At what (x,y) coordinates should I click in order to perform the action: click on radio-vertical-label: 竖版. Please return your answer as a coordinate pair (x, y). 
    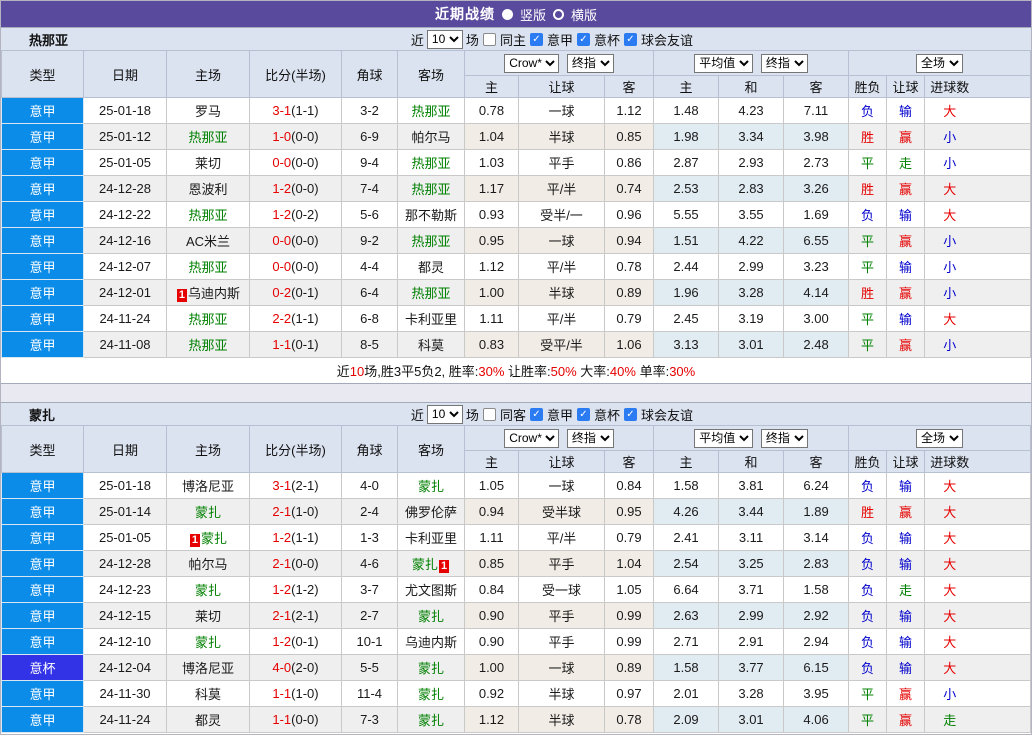
    Looking at the image, I should click on (533, 14).